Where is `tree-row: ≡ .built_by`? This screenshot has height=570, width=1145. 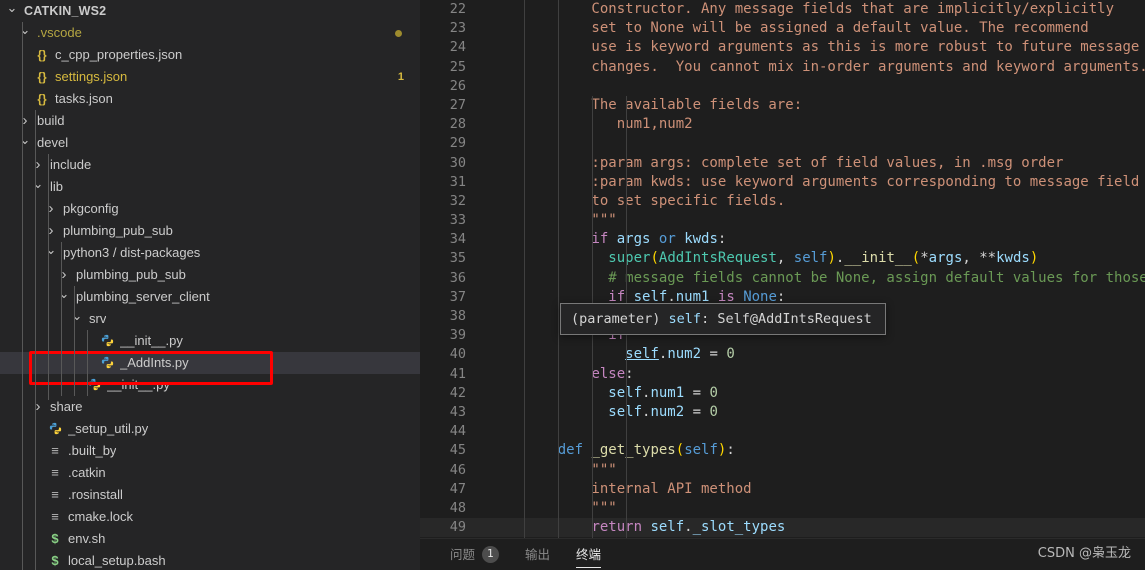
tree-row: ≡ .built_by is located at coordinates (210, 451).